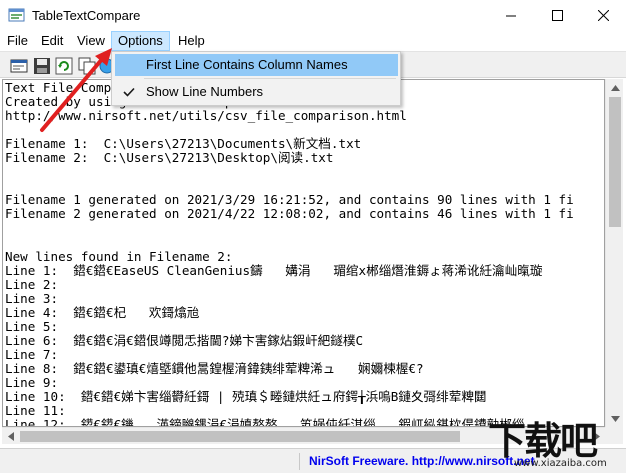  What do you see at coordinates (150, 461) in the screenshot?
I see `status-panel` at bounding box center [150, 461].